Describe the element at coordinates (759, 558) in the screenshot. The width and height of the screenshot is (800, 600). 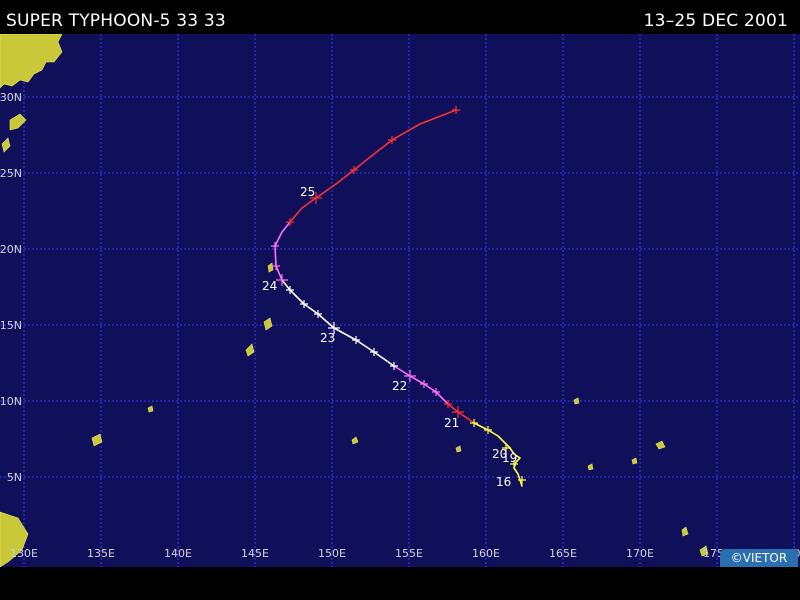
I see `credit-badge: ©VIETOR` at that location.